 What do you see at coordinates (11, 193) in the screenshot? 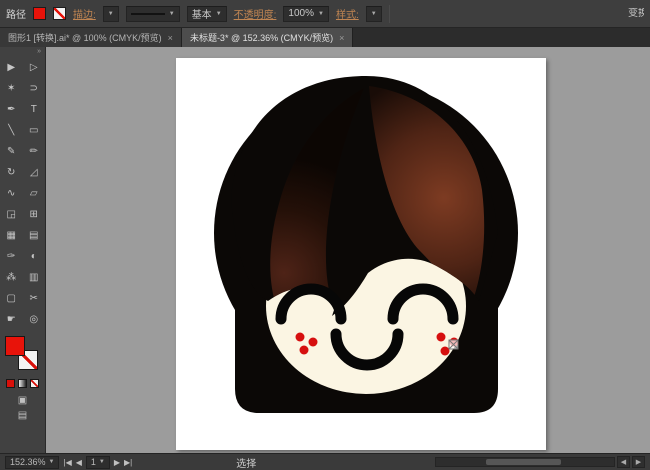
I see `width-tool-button: ∿` at bounding box center [11, 193].